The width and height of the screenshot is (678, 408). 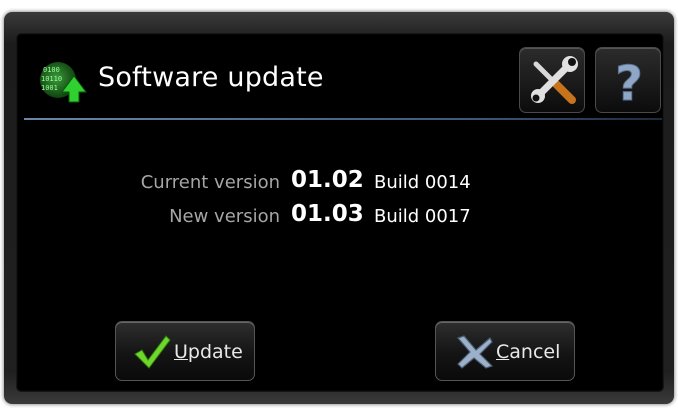 What do you see at coordinates (181, 352) in the screenshot?
I see `update-mnemonic: U` at bounding box center [181, 352].